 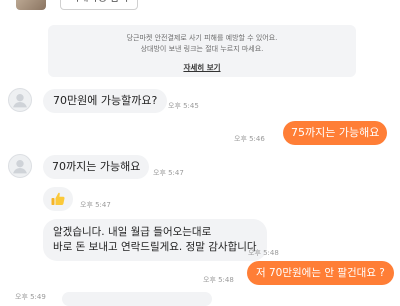 What do you see at coordinates (132, 232) in the screenshot?
I see `message-line: 알겠습니다. 내일 월급 들어오는대로` at bounding box center [132, 232].